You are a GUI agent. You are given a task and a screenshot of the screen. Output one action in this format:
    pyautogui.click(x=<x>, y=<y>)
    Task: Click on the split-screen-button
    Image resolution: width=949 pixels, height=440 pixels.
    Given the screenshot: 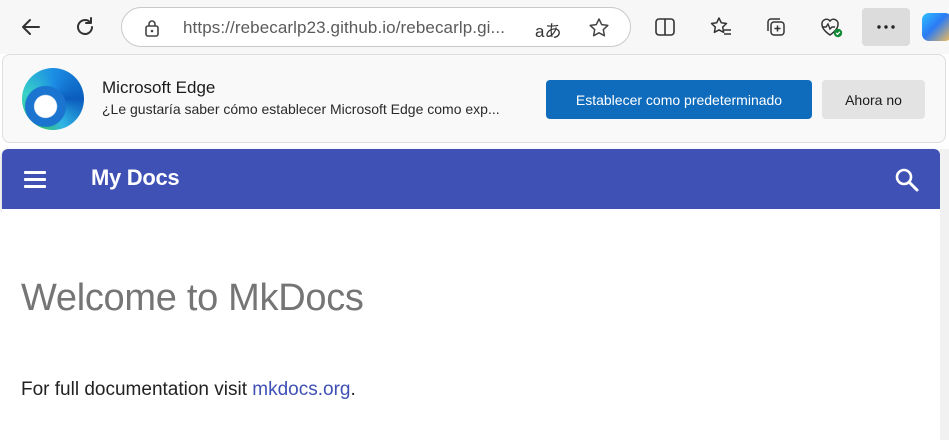 What is the action you would take?
    pyautogui.click(x=665, y=27)
    